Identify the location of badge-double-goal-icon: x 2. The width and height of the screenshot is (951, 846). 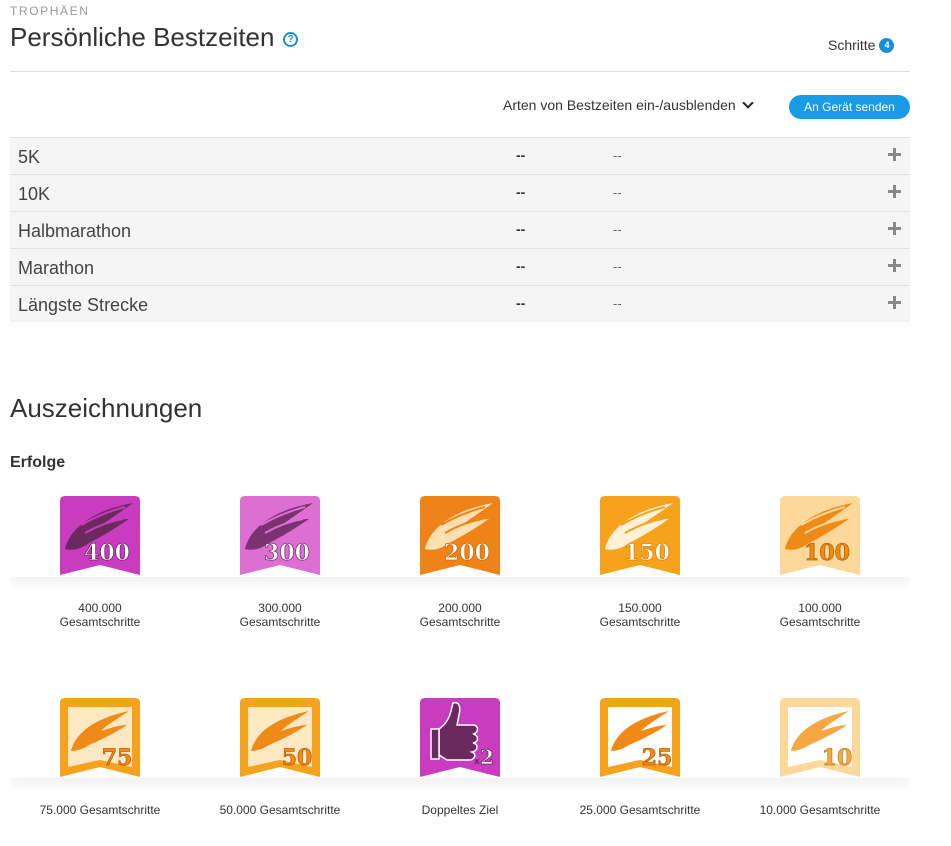
(460, 737).